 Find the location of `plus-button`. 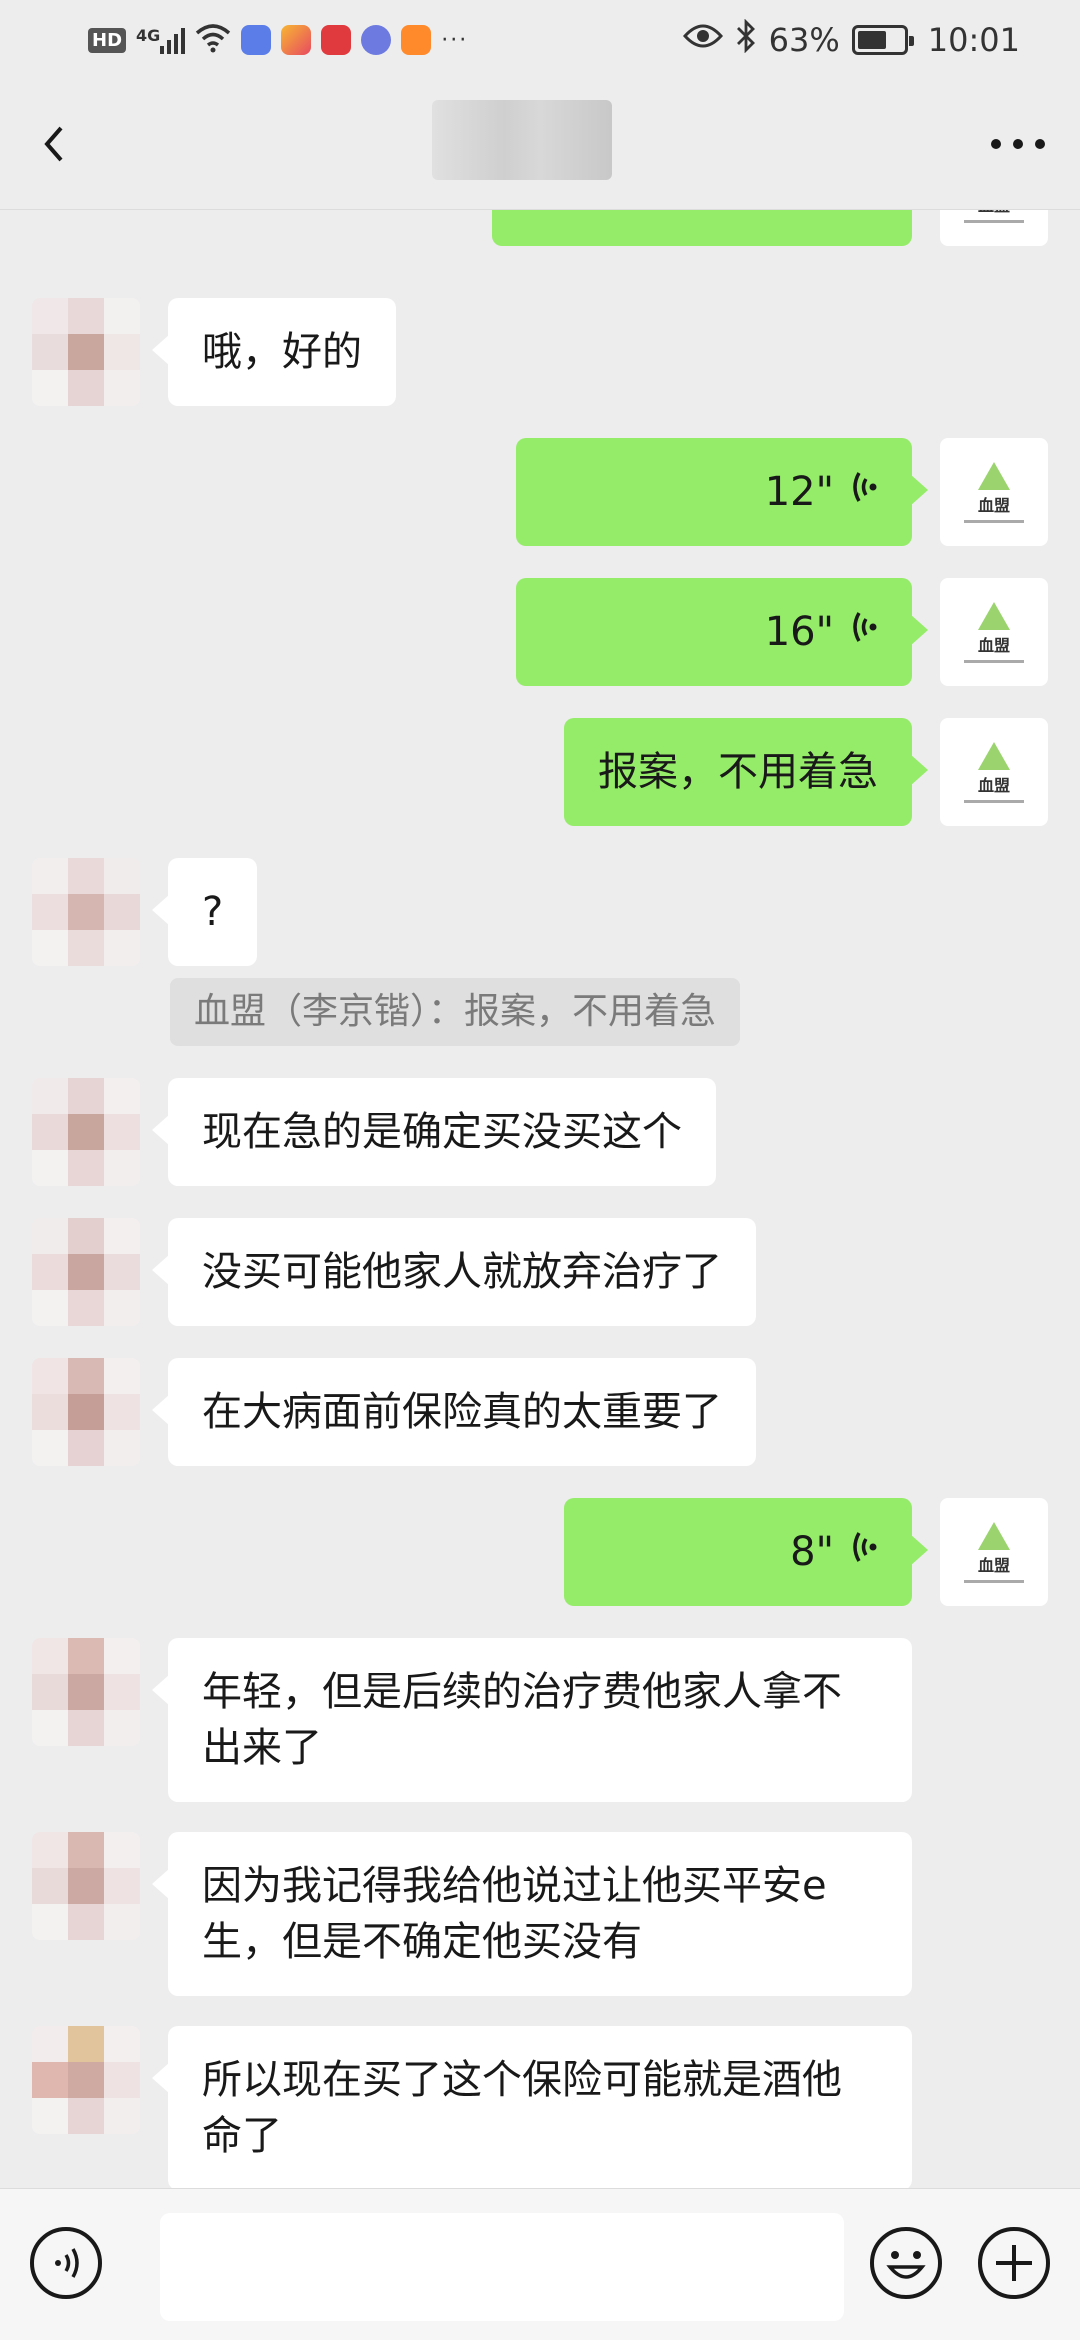

plus-button is located at coordinates (1014, 2263).